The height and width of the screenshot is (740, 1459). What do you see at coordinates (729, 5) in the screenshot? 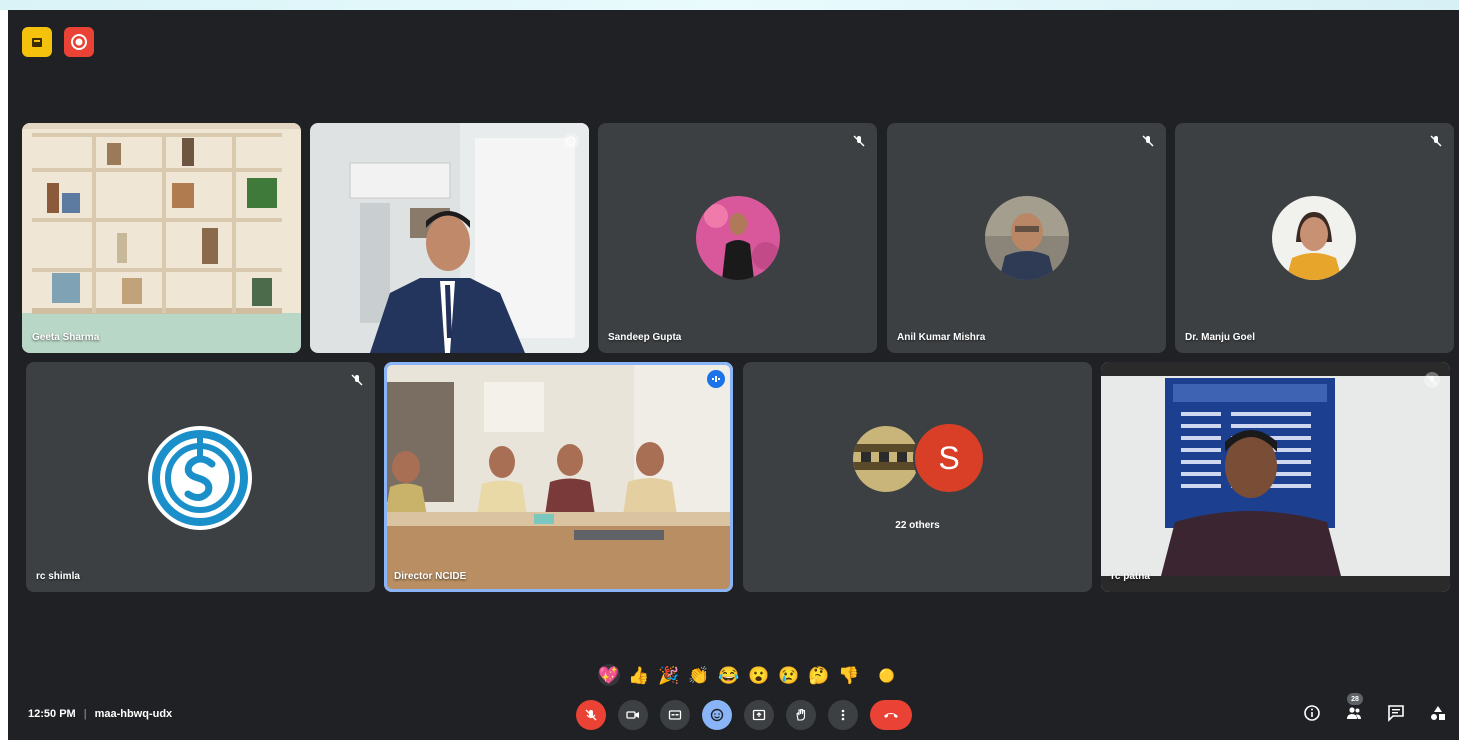
I see `browser-top-strip` at bounding box center [729, 5].